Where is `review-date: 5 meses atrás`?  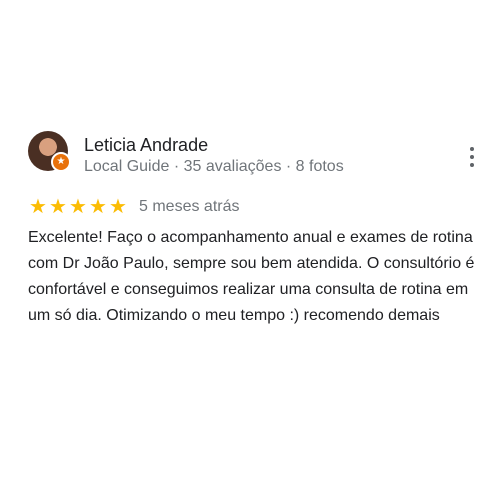
review-date: 5 meses atrás is located at coordinates (189, 206).